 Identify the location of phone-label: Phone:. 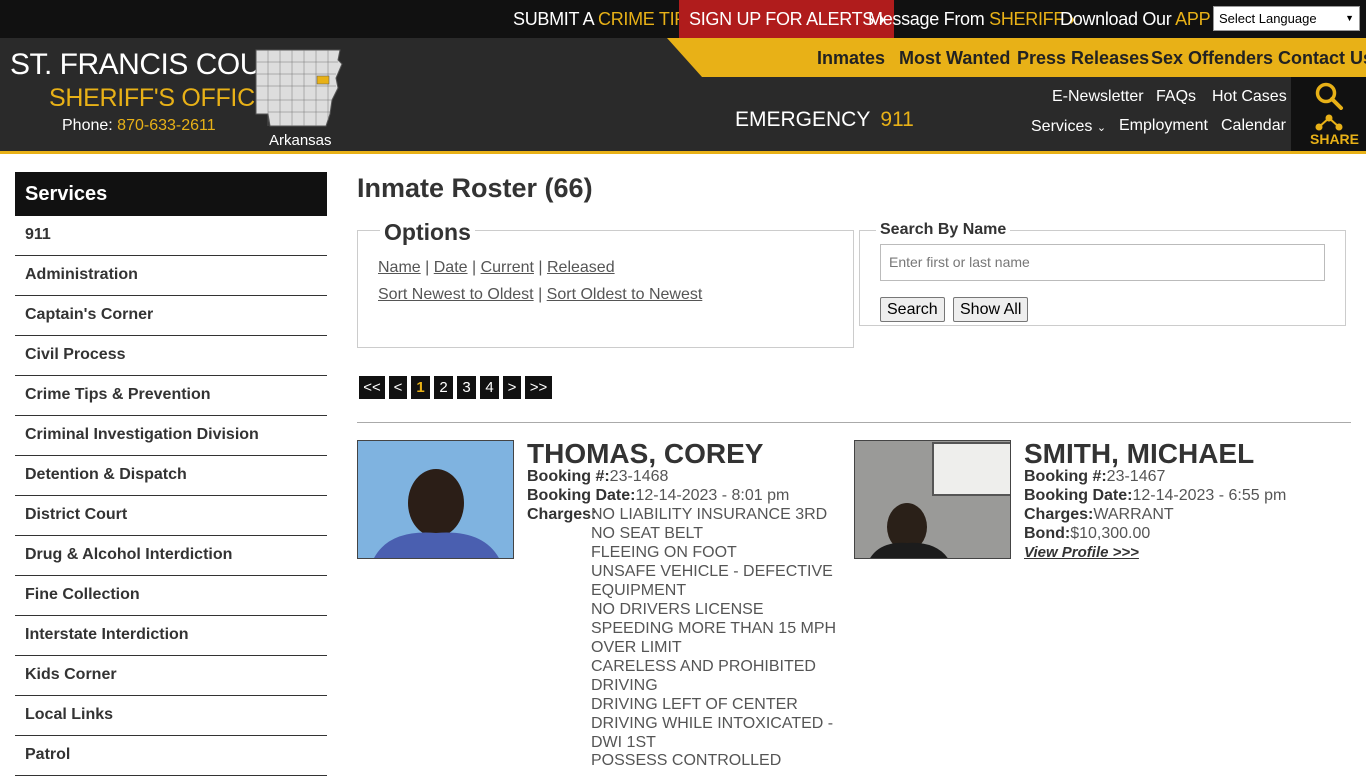
(87, 125).